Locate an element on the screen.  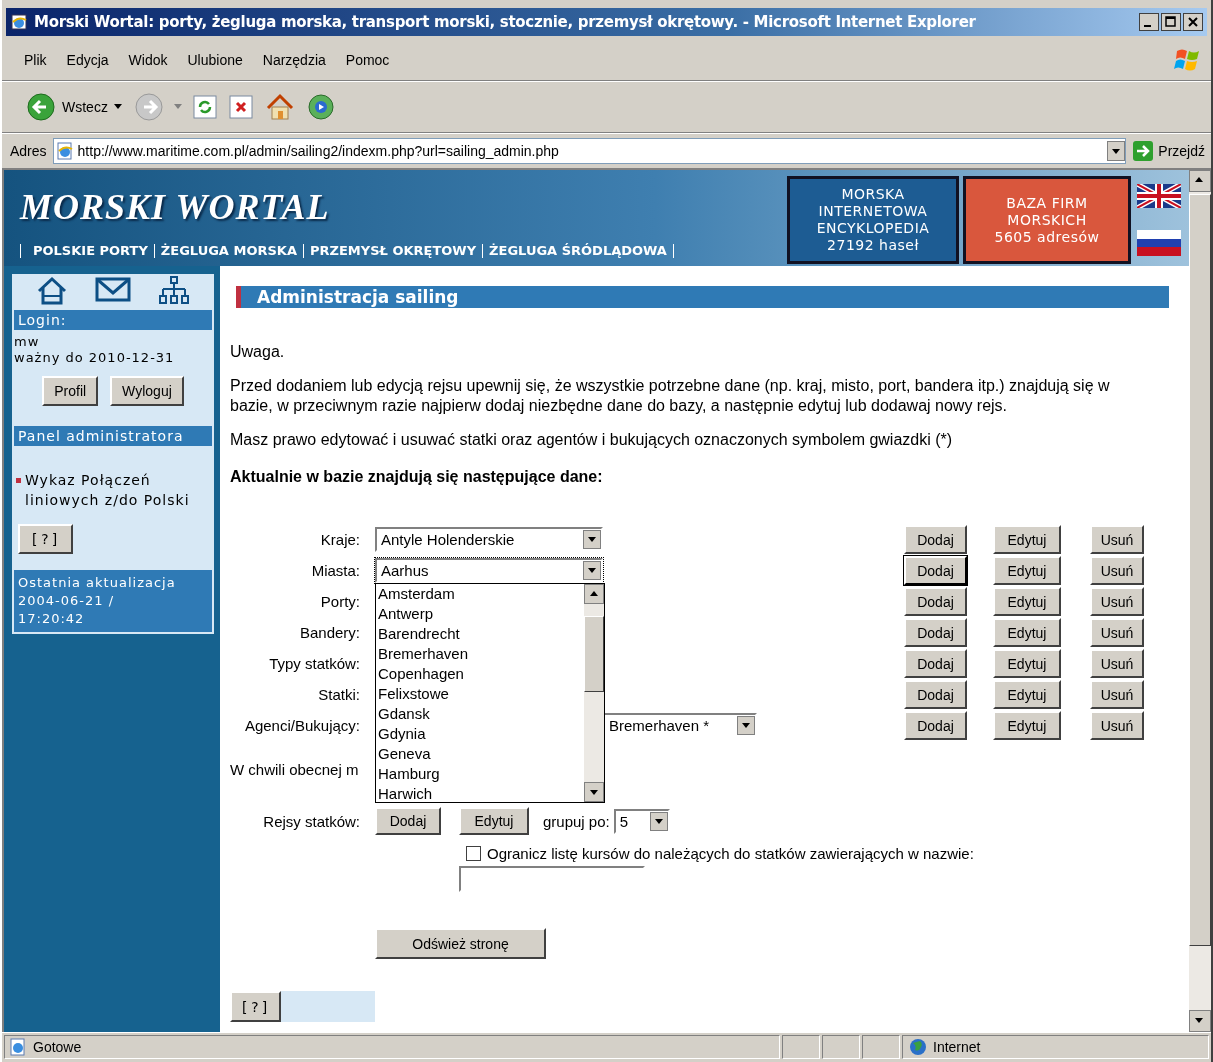
field-label: Miasta: is located at coordinates (335, 570).